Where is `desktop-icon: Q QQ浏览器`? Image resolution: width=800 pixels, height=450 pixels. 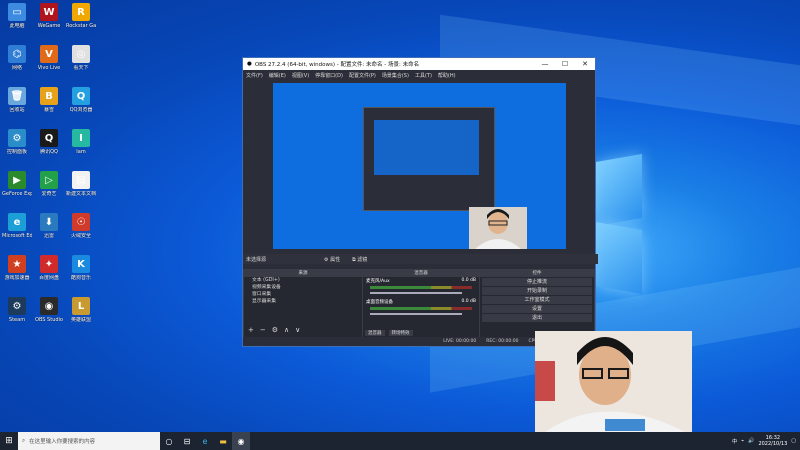
desktop-icon: Q QQ浏览器 is located at coordinates (81, 100).